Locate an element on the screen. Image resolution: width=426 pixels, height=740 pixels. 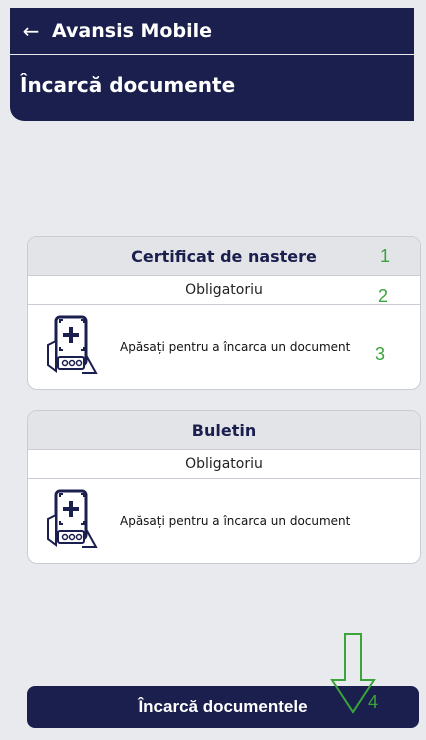
page-header: Încarcă documente is located at coordinates (212, 88).